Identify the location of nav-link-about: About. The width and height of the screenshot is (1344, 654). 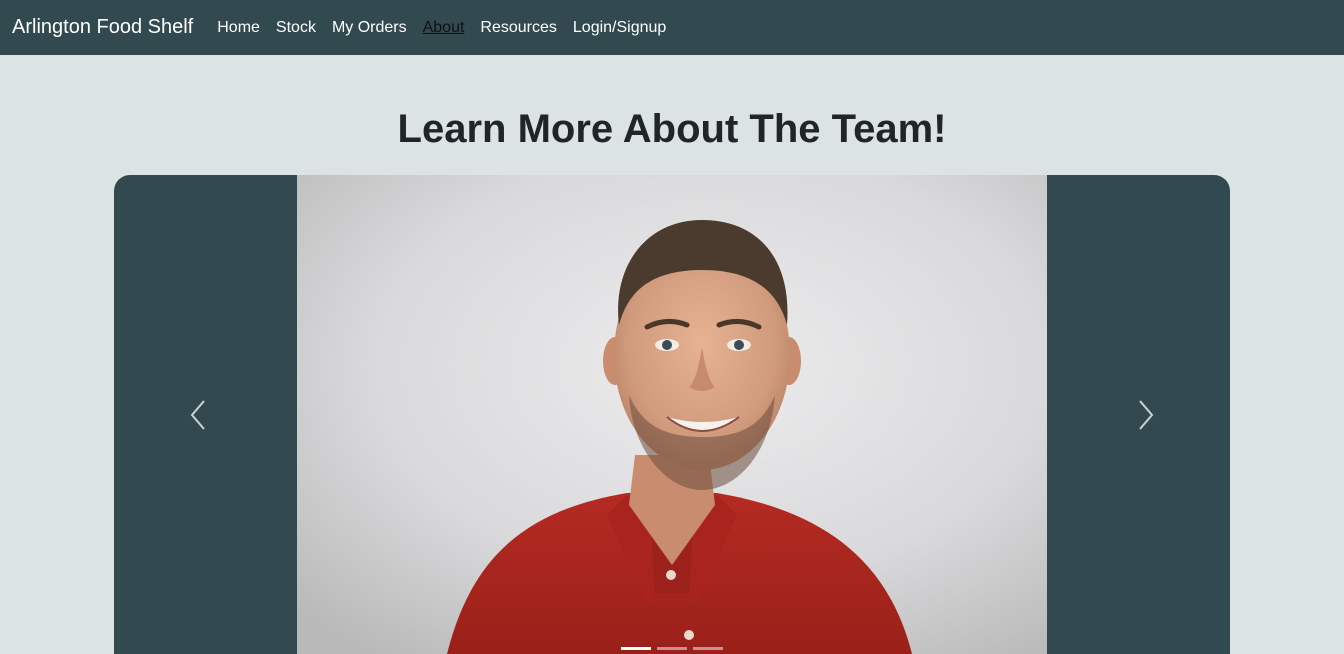
(444, 28).